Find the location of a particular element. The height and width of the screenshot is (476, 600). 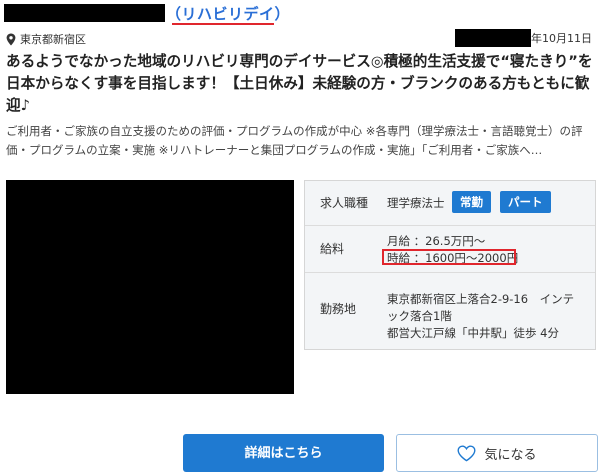

job-type-label: 求人職種 is located at coordinates (344, 203).